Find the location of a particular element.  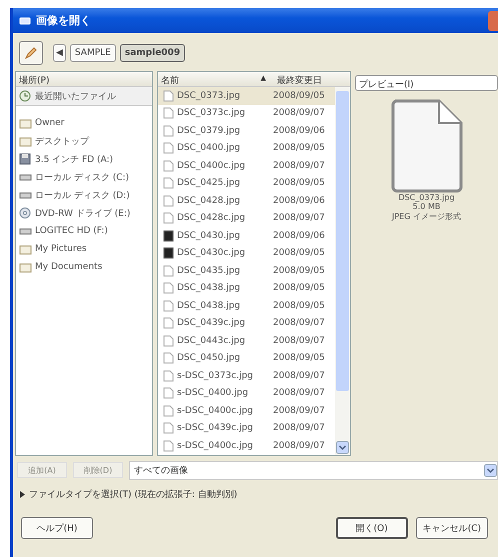

file-row: DSC_0450.jpg 2008/09/05 is located at coordinates (246, 358).